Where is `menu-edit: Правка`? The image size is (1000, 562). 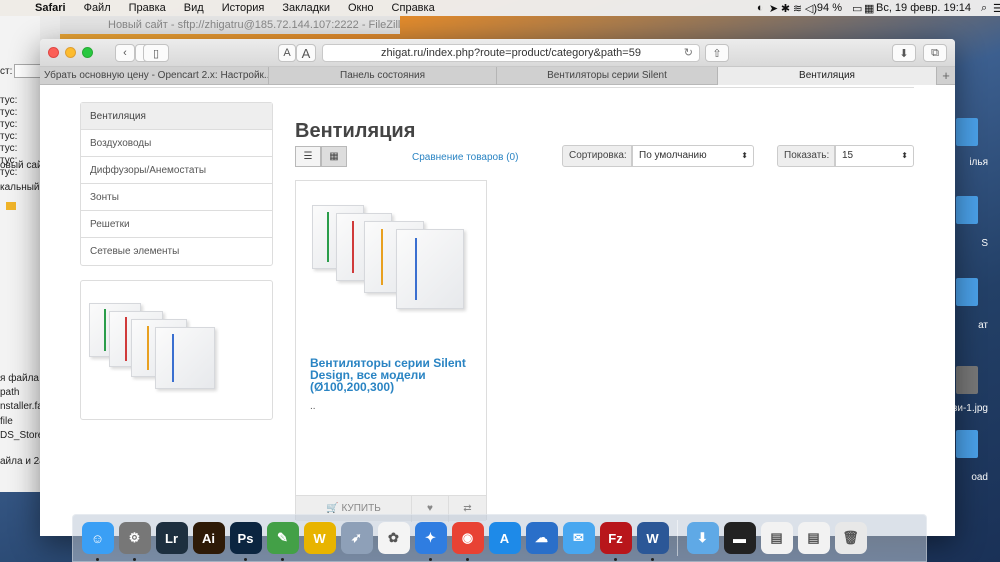
menu-edit: Правка is located at coordinates (147, 8).